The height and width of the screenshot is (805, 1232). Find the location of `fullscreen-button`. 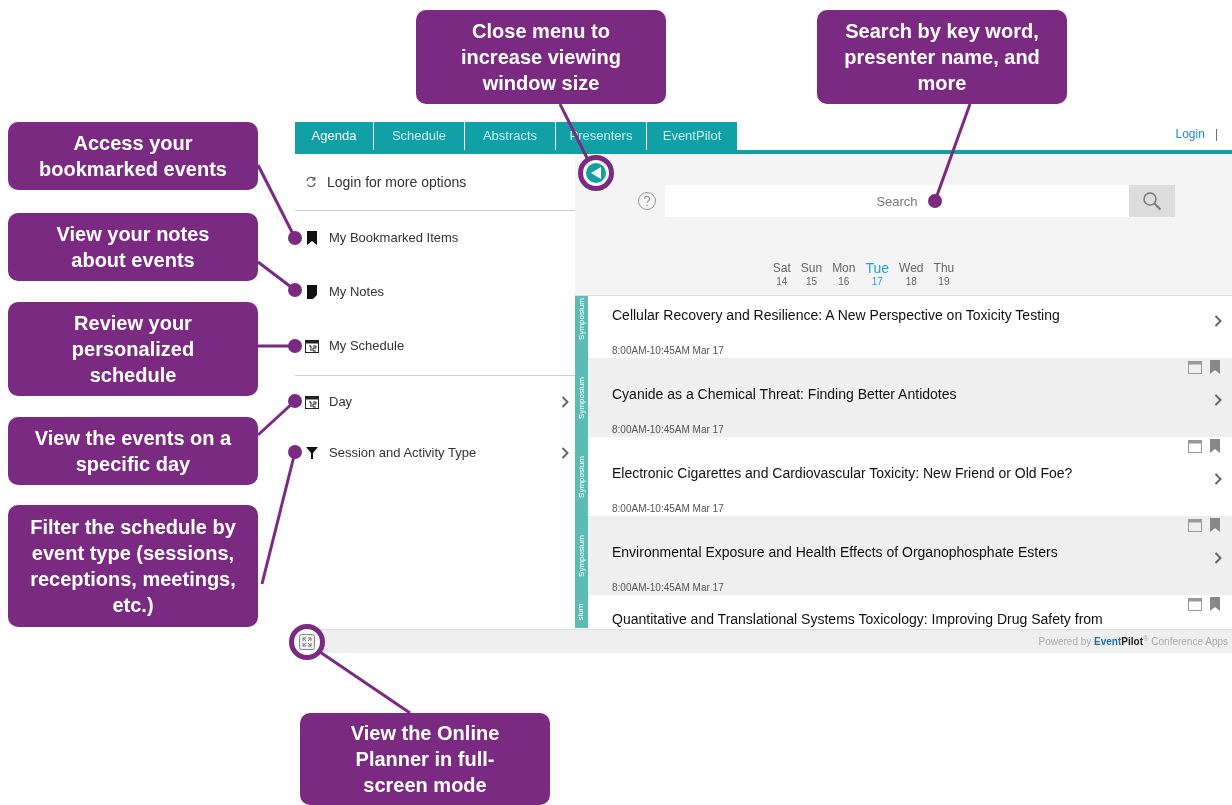

fullscreen-button is located at coordinates (307, 641).